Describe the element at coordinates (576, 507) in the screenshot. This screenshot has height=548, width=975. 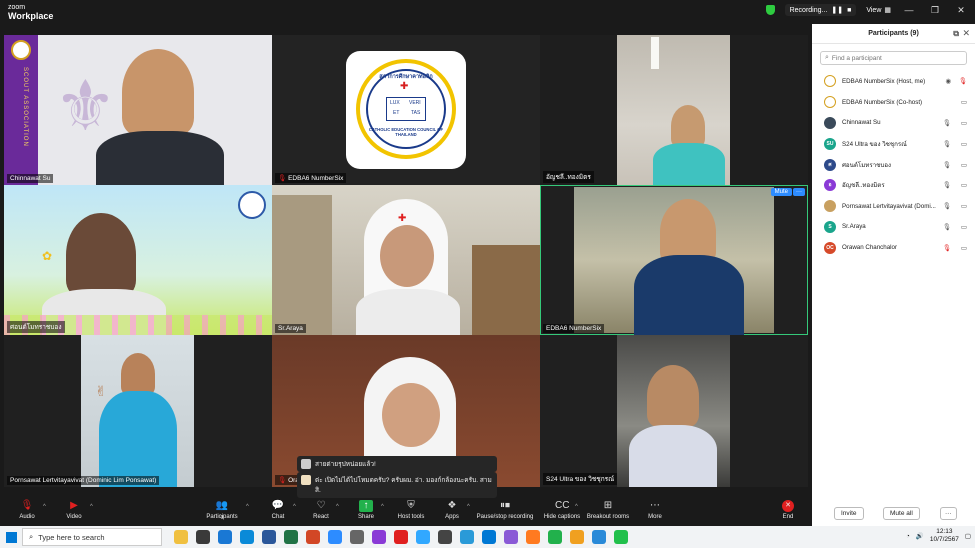
I see `captions-chevron-icon: ^` at that location.